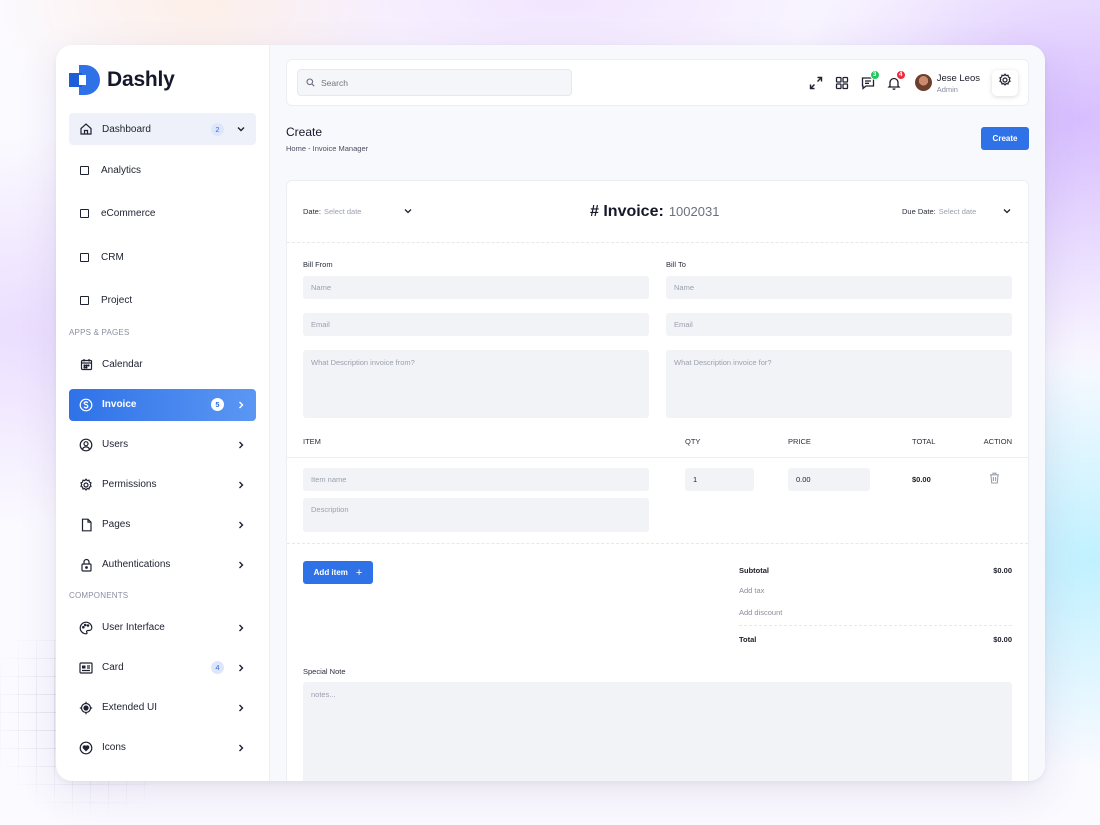  Describe the element at coordinates (829, 479) in the screenshot. I see `price-field: 0.00` at that location.